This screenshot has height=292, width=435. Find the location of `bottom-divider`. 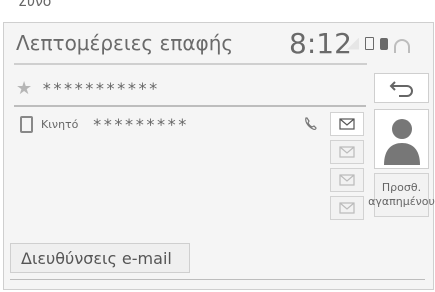

bottom-divider is located at coordinates (217, 279).